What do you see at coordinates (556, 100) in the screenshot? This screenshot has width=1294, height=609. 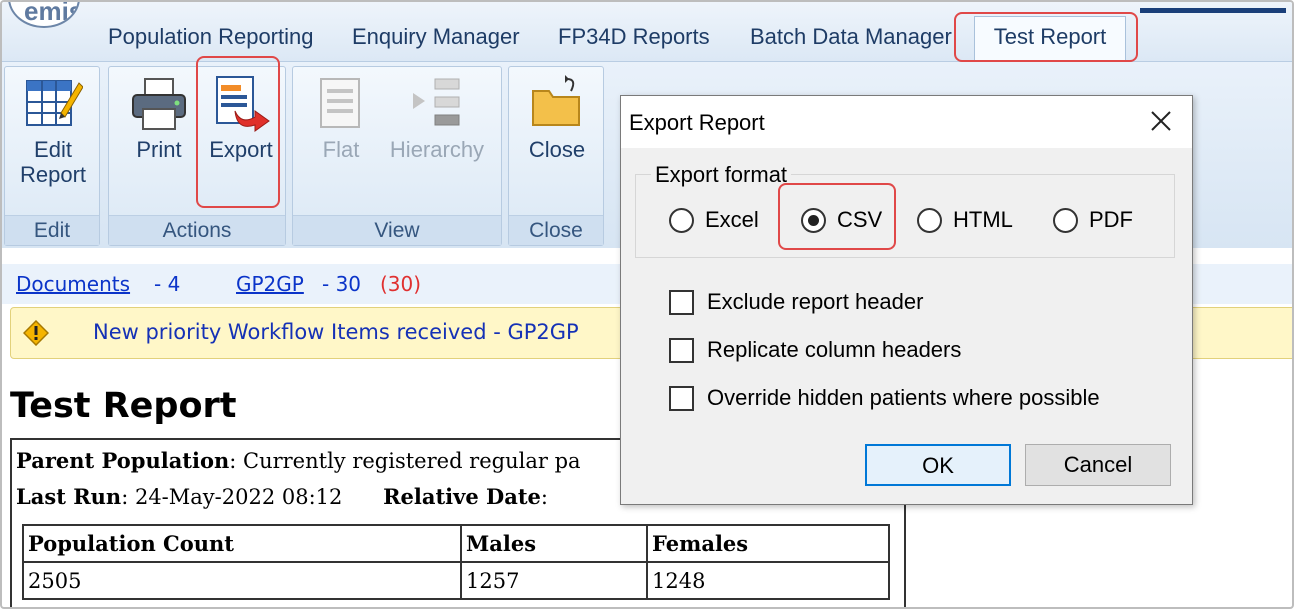 I see `folder-close-icon` at bounding box center [556, 100].